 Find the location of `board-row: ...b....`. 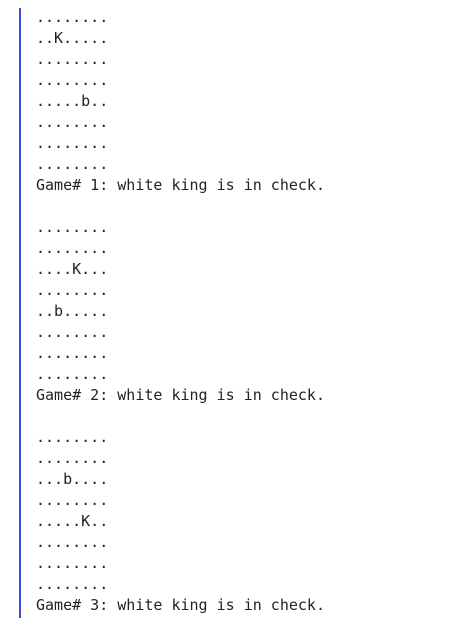

board-row: ...b.... is located at coordinates (72, 479).